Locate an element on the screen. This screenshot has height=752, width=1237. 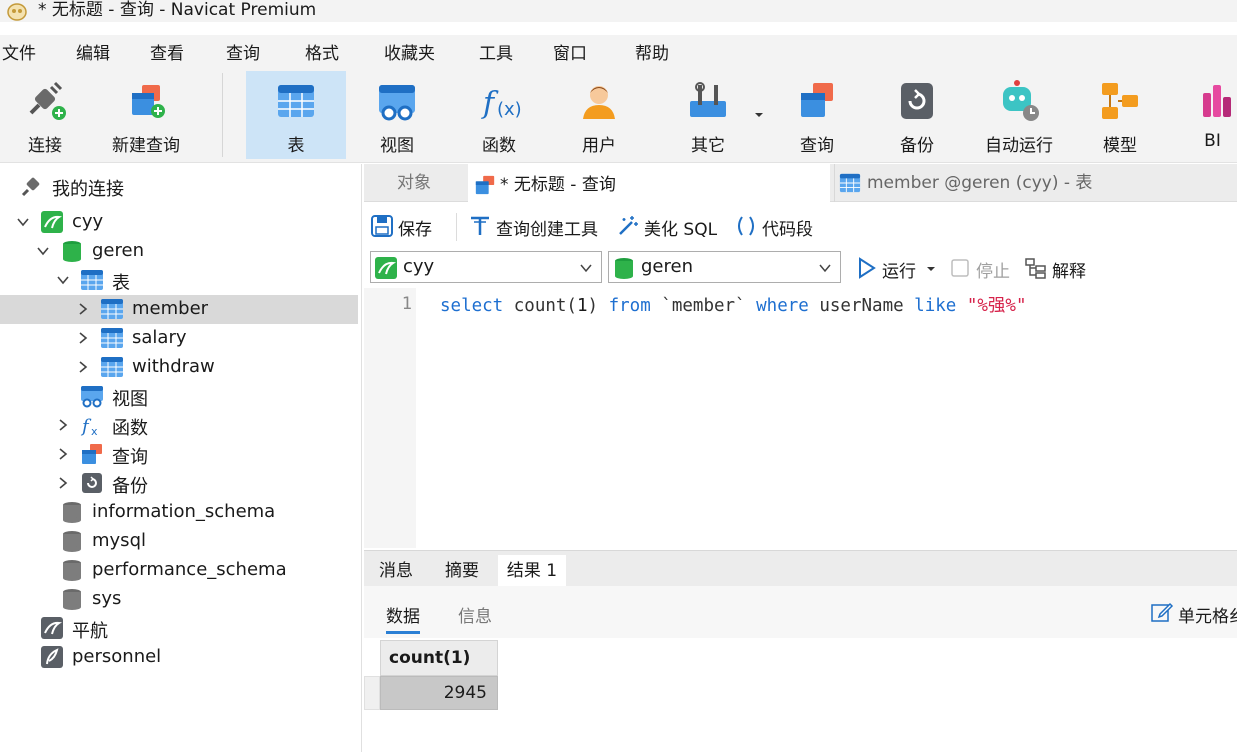
tab-summary: 摘要 is located at coordinates (462, 571).